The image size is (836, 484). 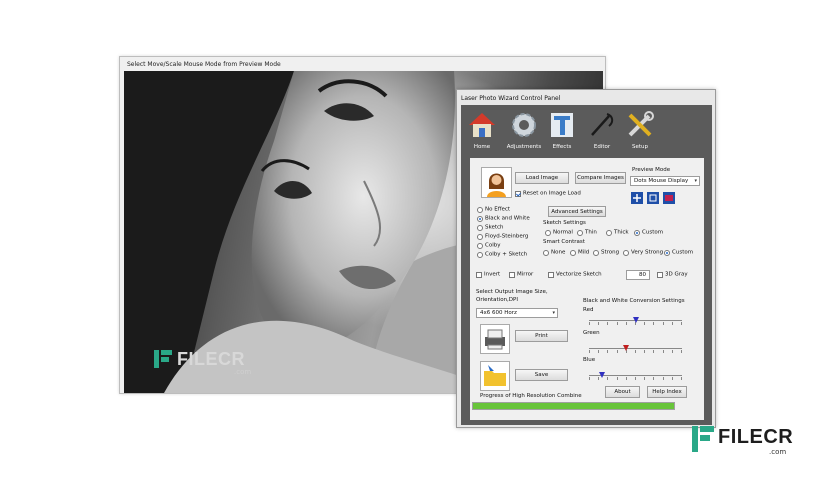 I want to click on tools-icon, so click(x=641, y=124).